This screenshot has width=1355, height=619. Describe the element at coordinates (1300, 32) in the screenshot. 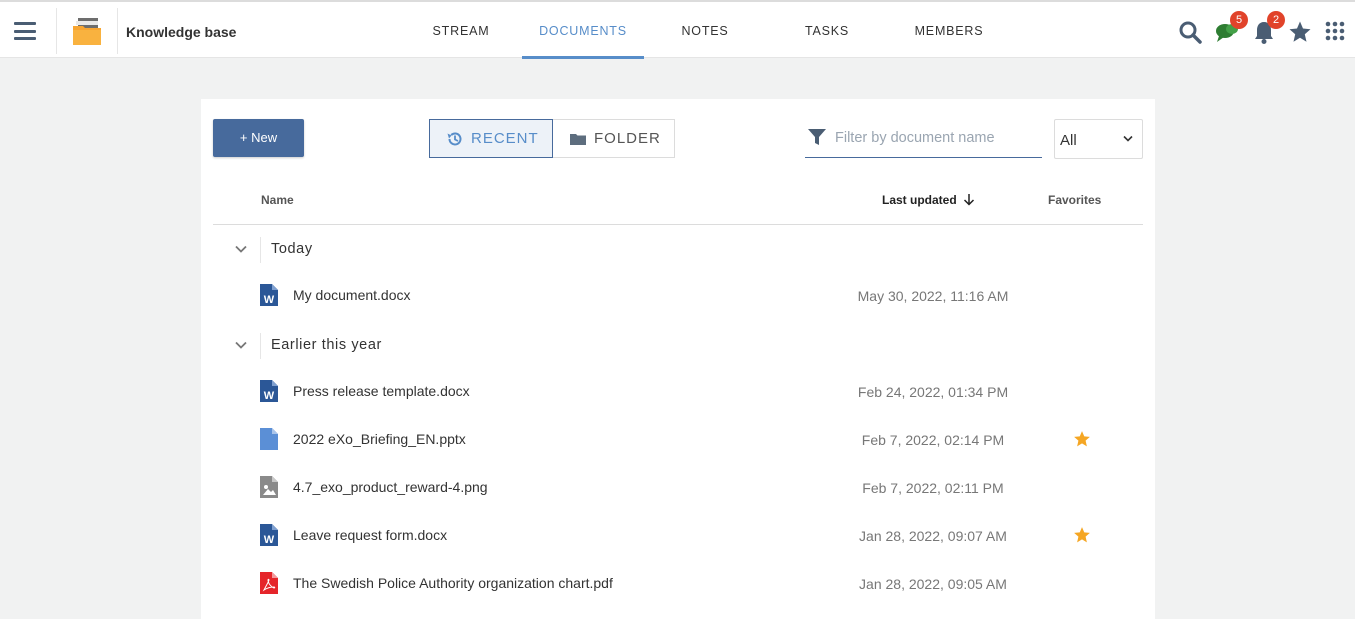

I see `star-icon` at that location.